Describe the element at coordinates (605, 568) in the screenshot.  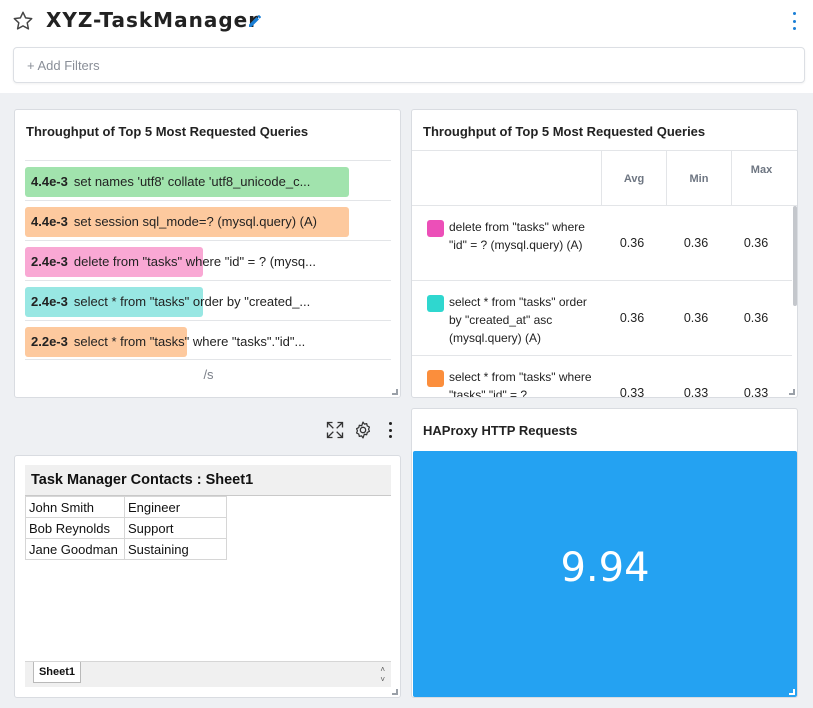
I see `big-number: 9.94` at that location.